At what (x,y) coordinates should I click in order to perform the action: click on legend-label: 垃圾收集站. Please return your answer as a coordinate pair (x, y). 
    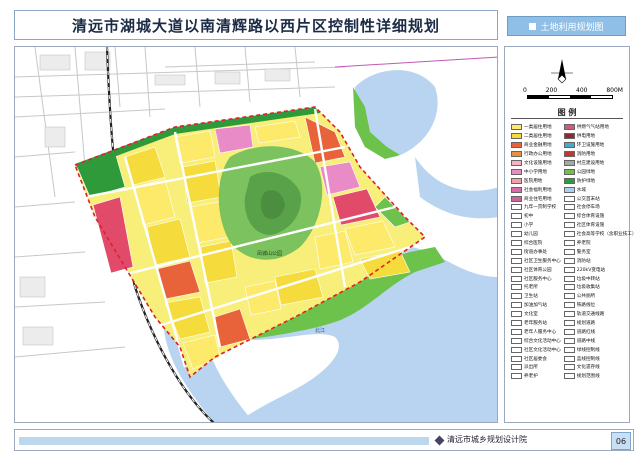
    Looking at the image, I should click on (588, 288).